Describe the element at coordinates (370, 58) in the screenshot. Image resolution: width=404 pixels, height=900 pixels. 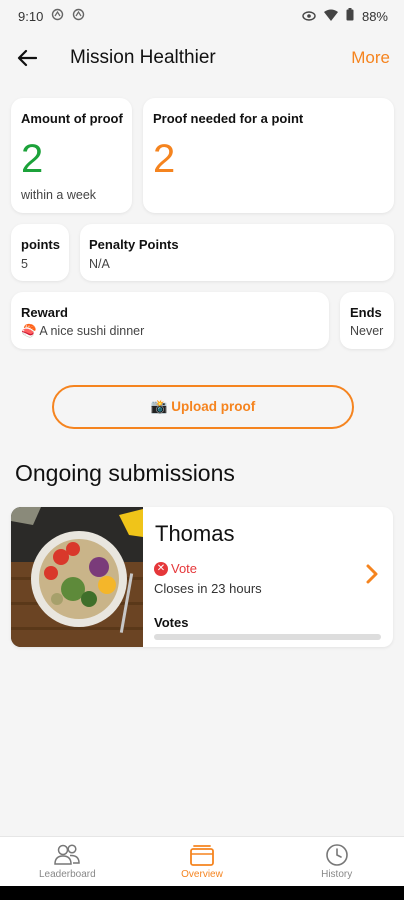
I see `more-button: More` at that location.